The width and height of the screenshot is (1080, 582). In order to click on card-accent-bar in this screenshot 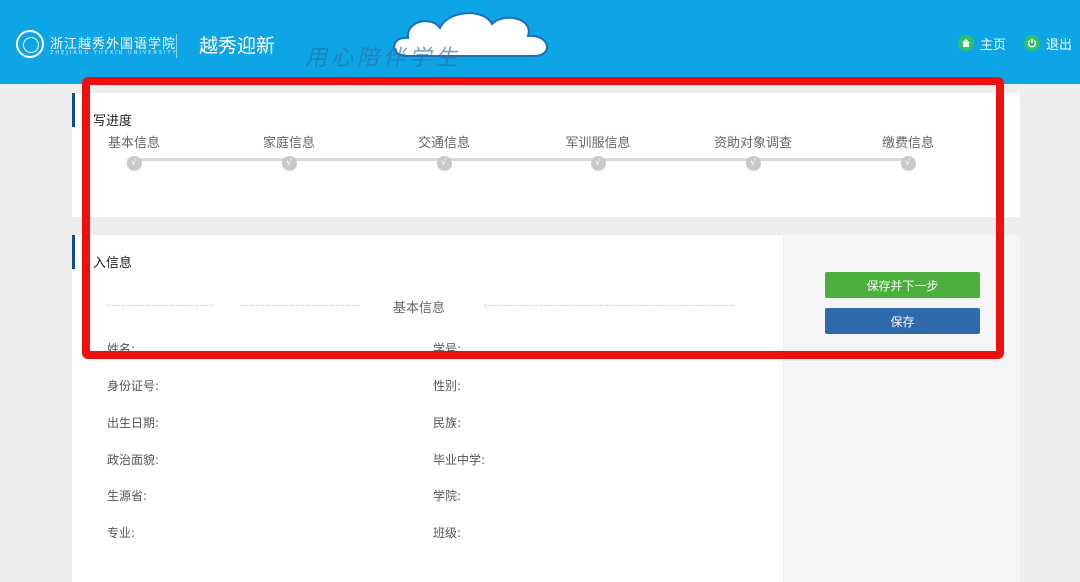, I will do `click(73, 110)`.